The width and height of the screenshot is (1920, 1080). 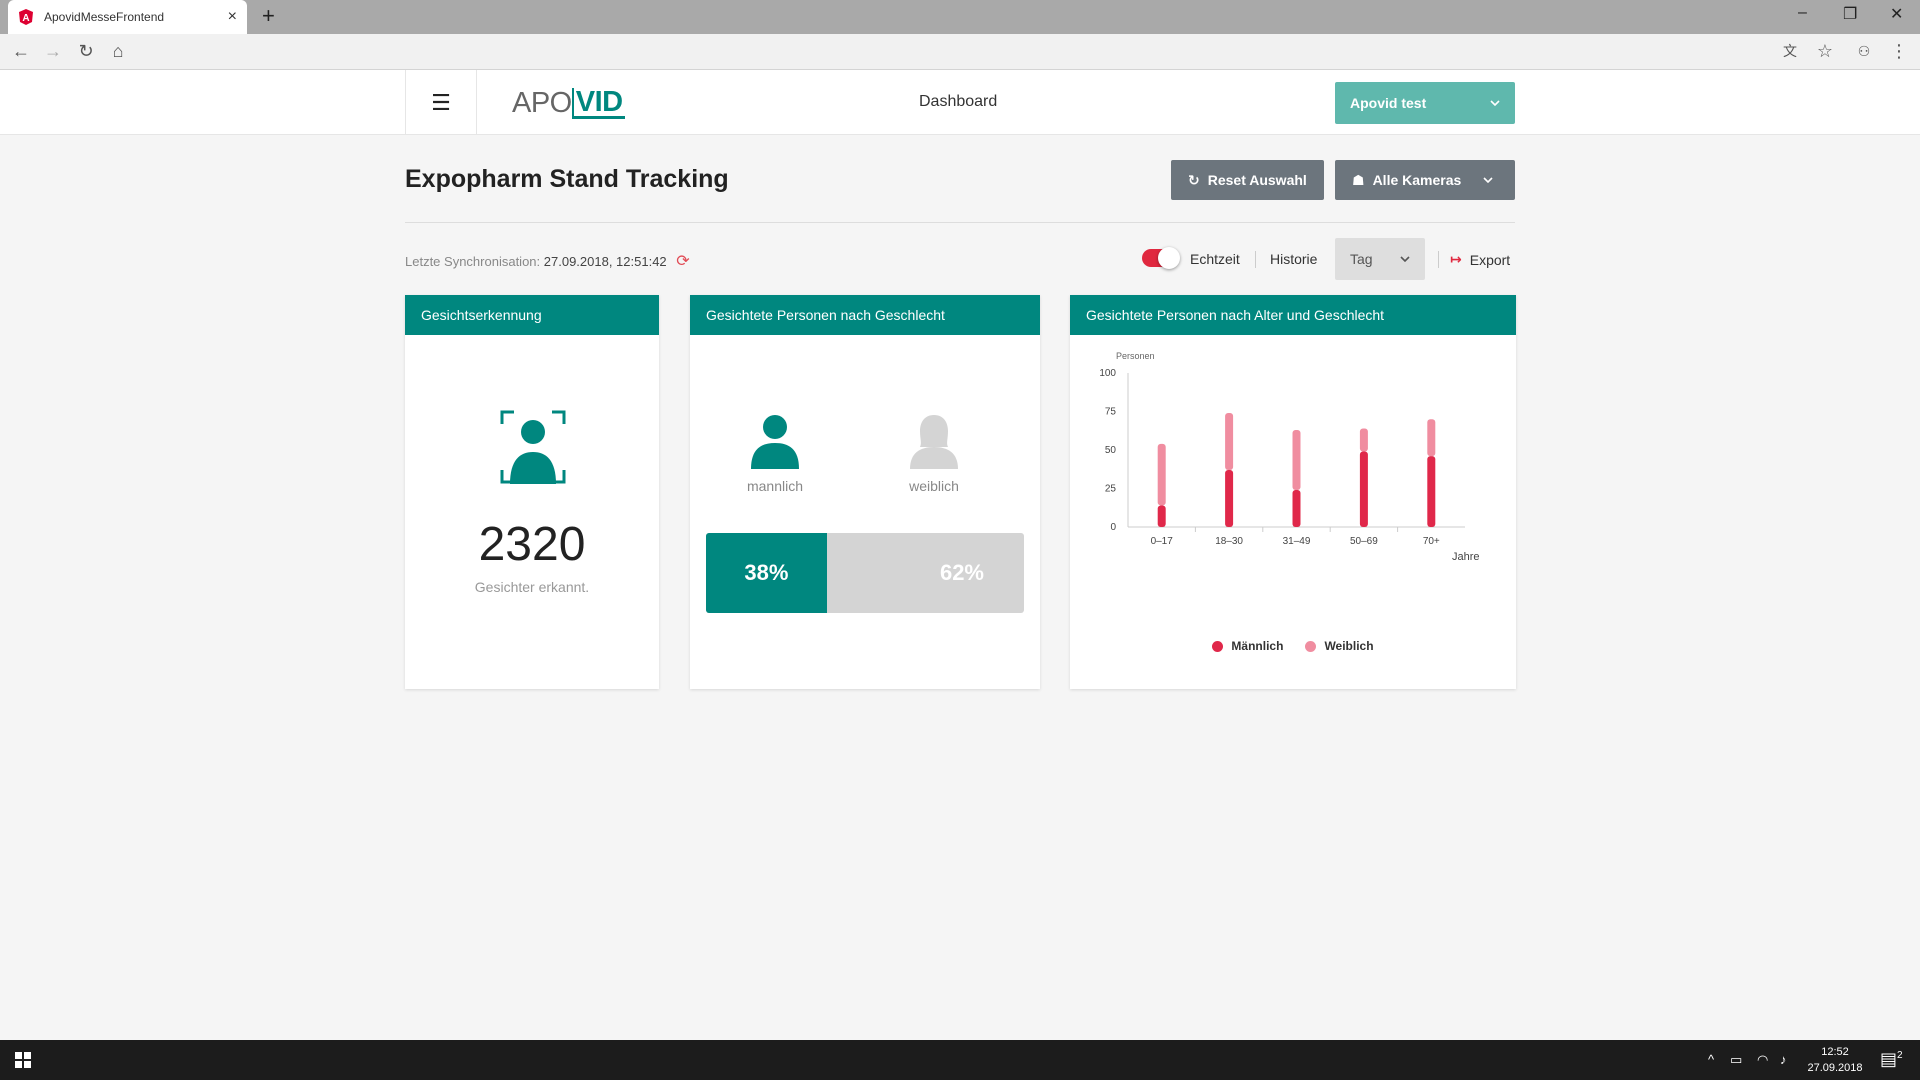 I want to click on extension-icon: ⚇, so click(x=1864, y=51).